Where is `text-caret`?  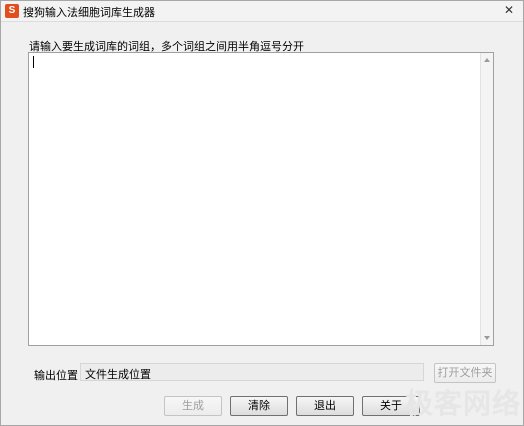
text-caret is located at coordinates (33, 62).